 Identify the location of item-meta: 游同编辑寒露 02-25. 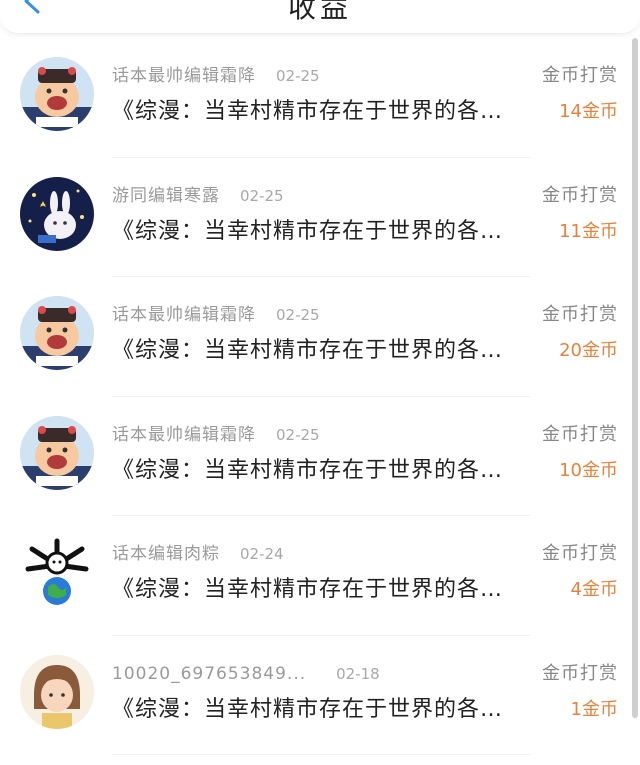
(198, 196).